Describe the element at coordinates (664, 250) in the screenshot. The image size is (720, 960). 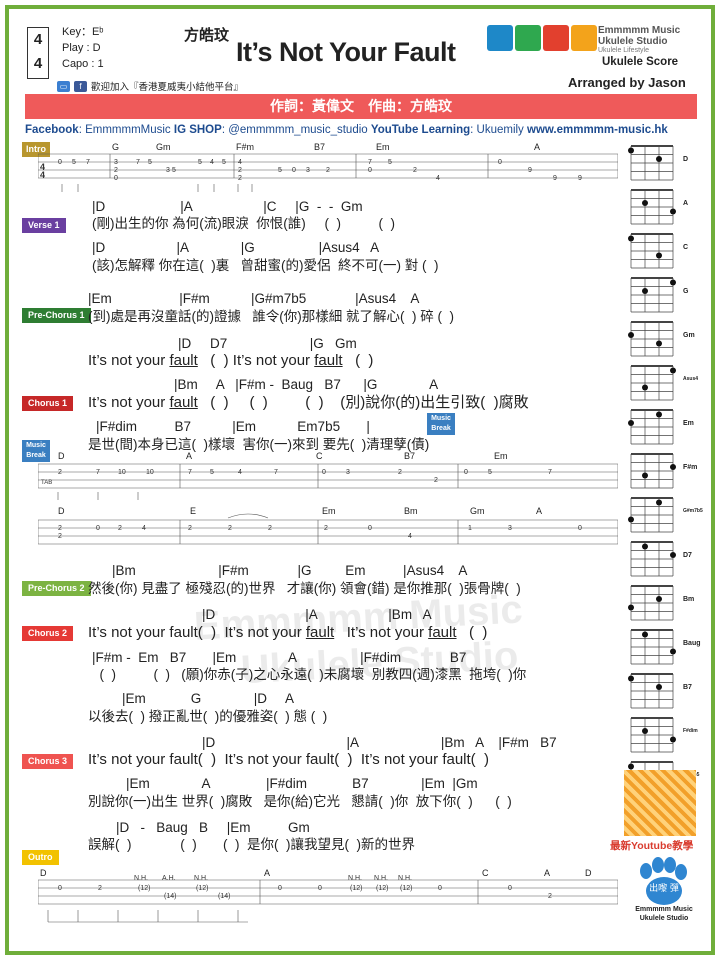
I see `chord-diagram: C` at that location.